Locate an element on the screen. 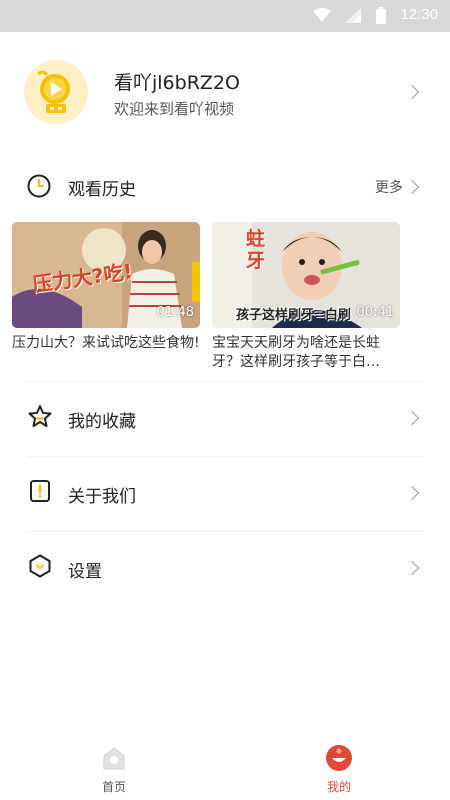 Image resolution: width=450 pixels, height=800 pixels. video-card: 压力大?吃! 01:48 压力山大？来试试吃这些食物! is located at coordinates (106, 297).